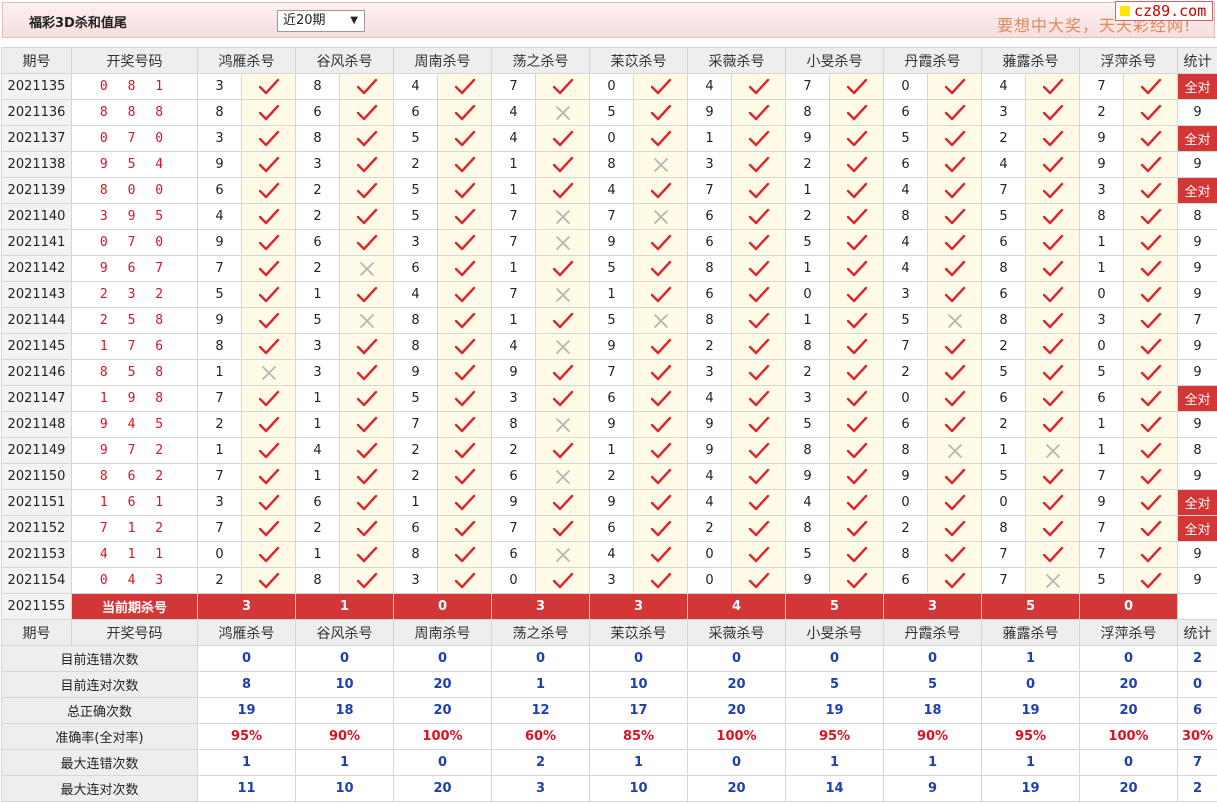 Image resolution: width=1217 pixels, height=804 pixels. Describe the element at coordinates (36, 450) in the screenshot. I see `issue-cell: 2021149` at that location.